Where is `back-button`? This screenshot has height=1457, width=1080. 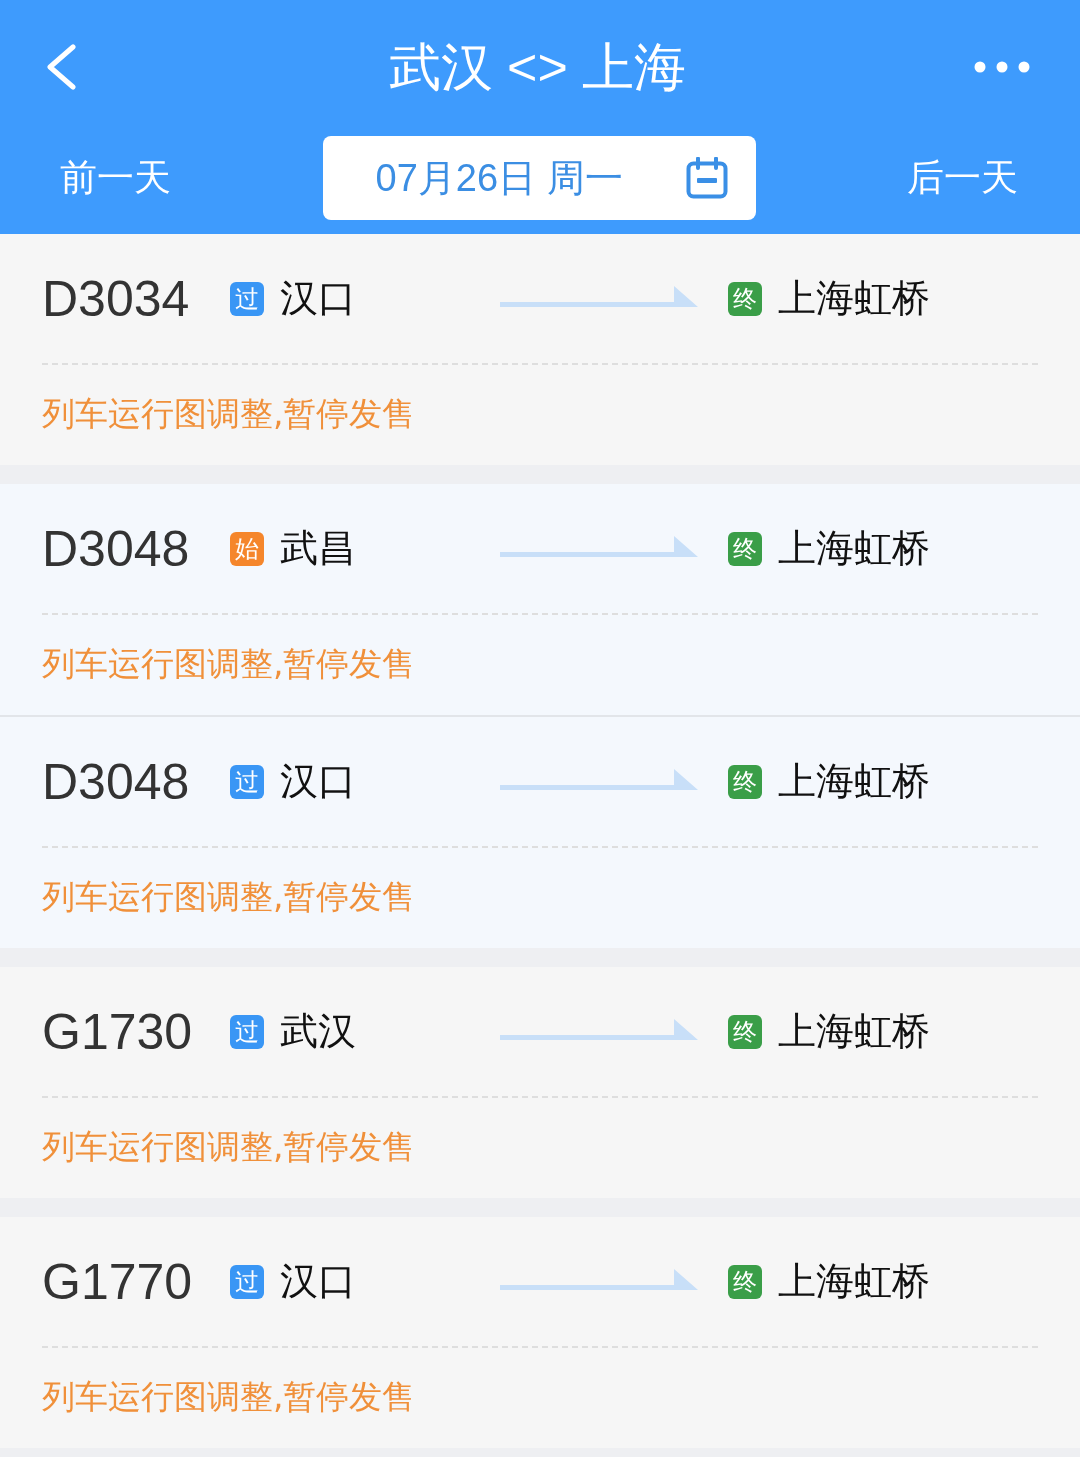
back-button is located at coordinates (61, 68).